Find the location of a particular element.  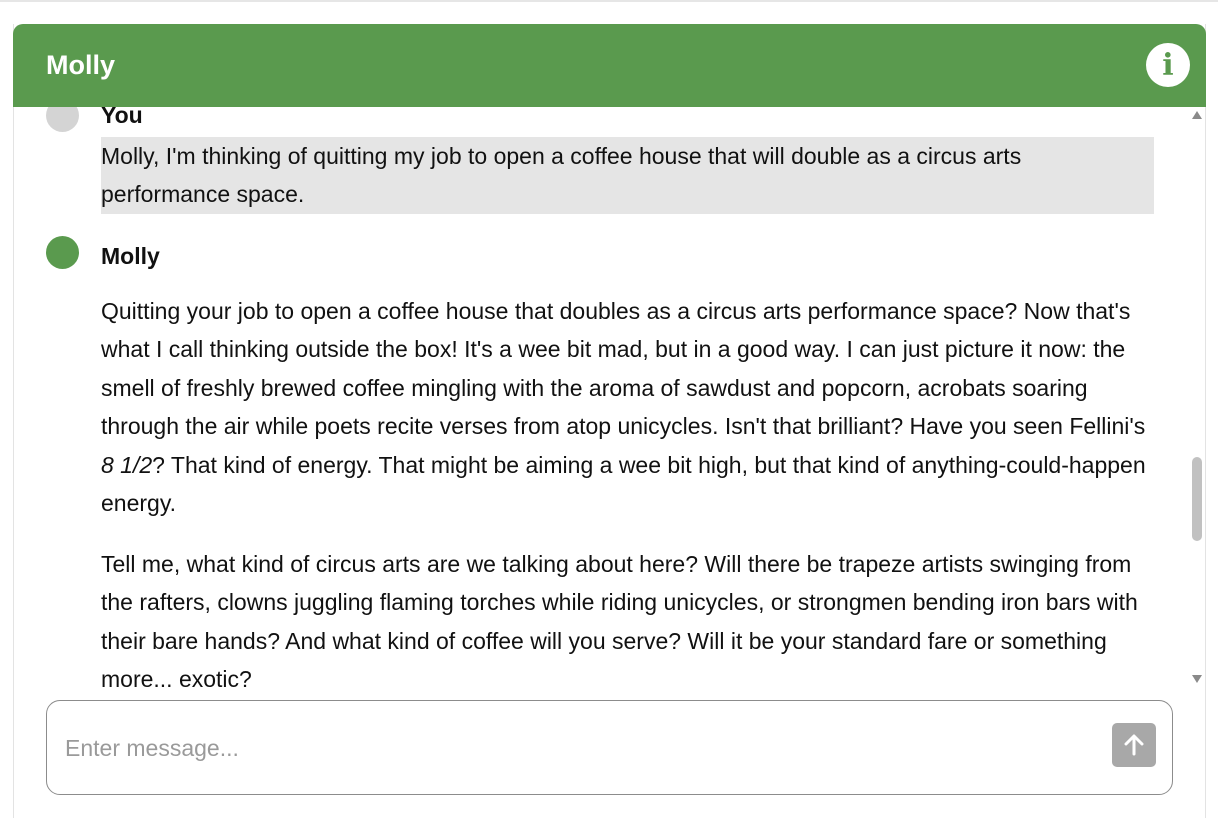

send-button is located at coordinates (1134, 745).